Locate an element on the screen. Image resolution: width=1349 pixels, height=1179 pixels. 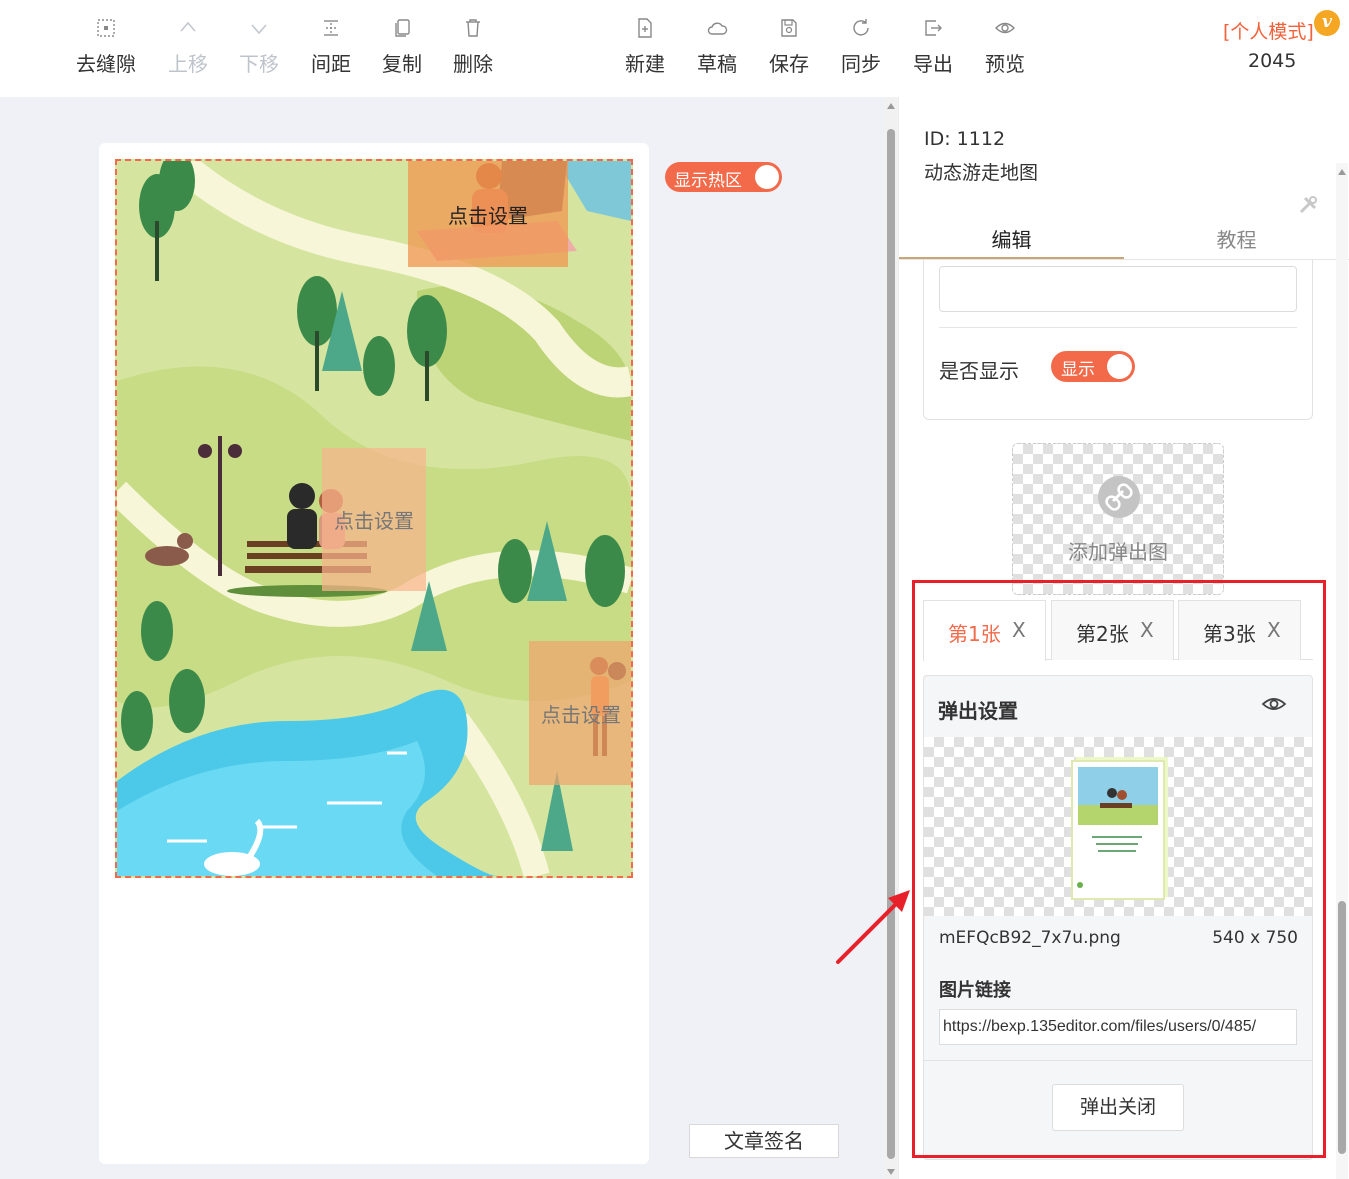
chevron-down-icon is located at coordinates (259, 28).